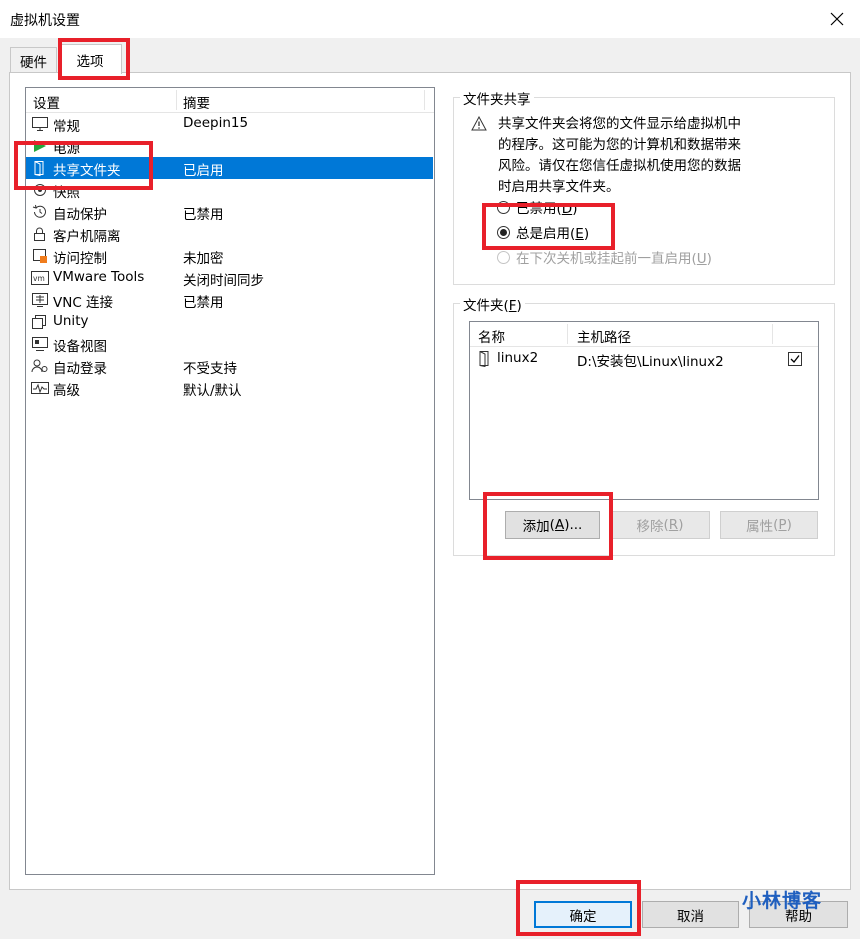  What do you see at coordinates (229, 344) in the screenshot?
I see `settings-row-appliance-view: 设备视图` at bounding box center [229, 344].